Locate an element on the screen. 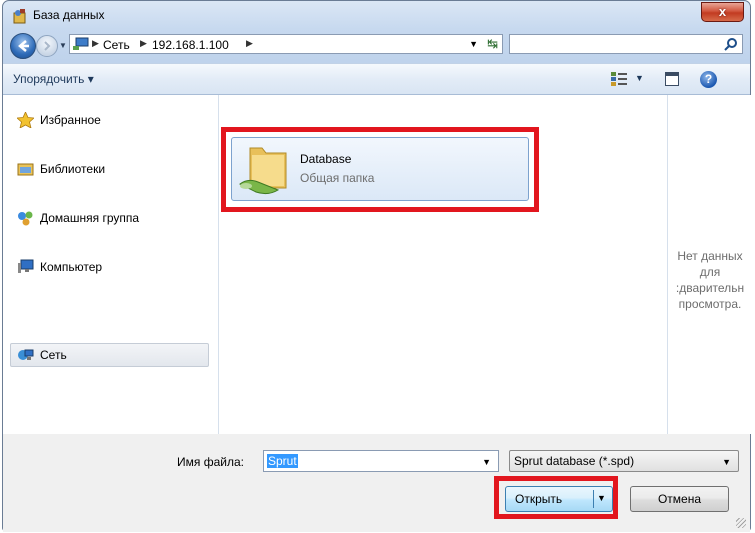 Image resolution: width=755 pixels, height=533 pixels. breadcrumb-host: 192.168.1.100 is located at coordinates (190, 45).